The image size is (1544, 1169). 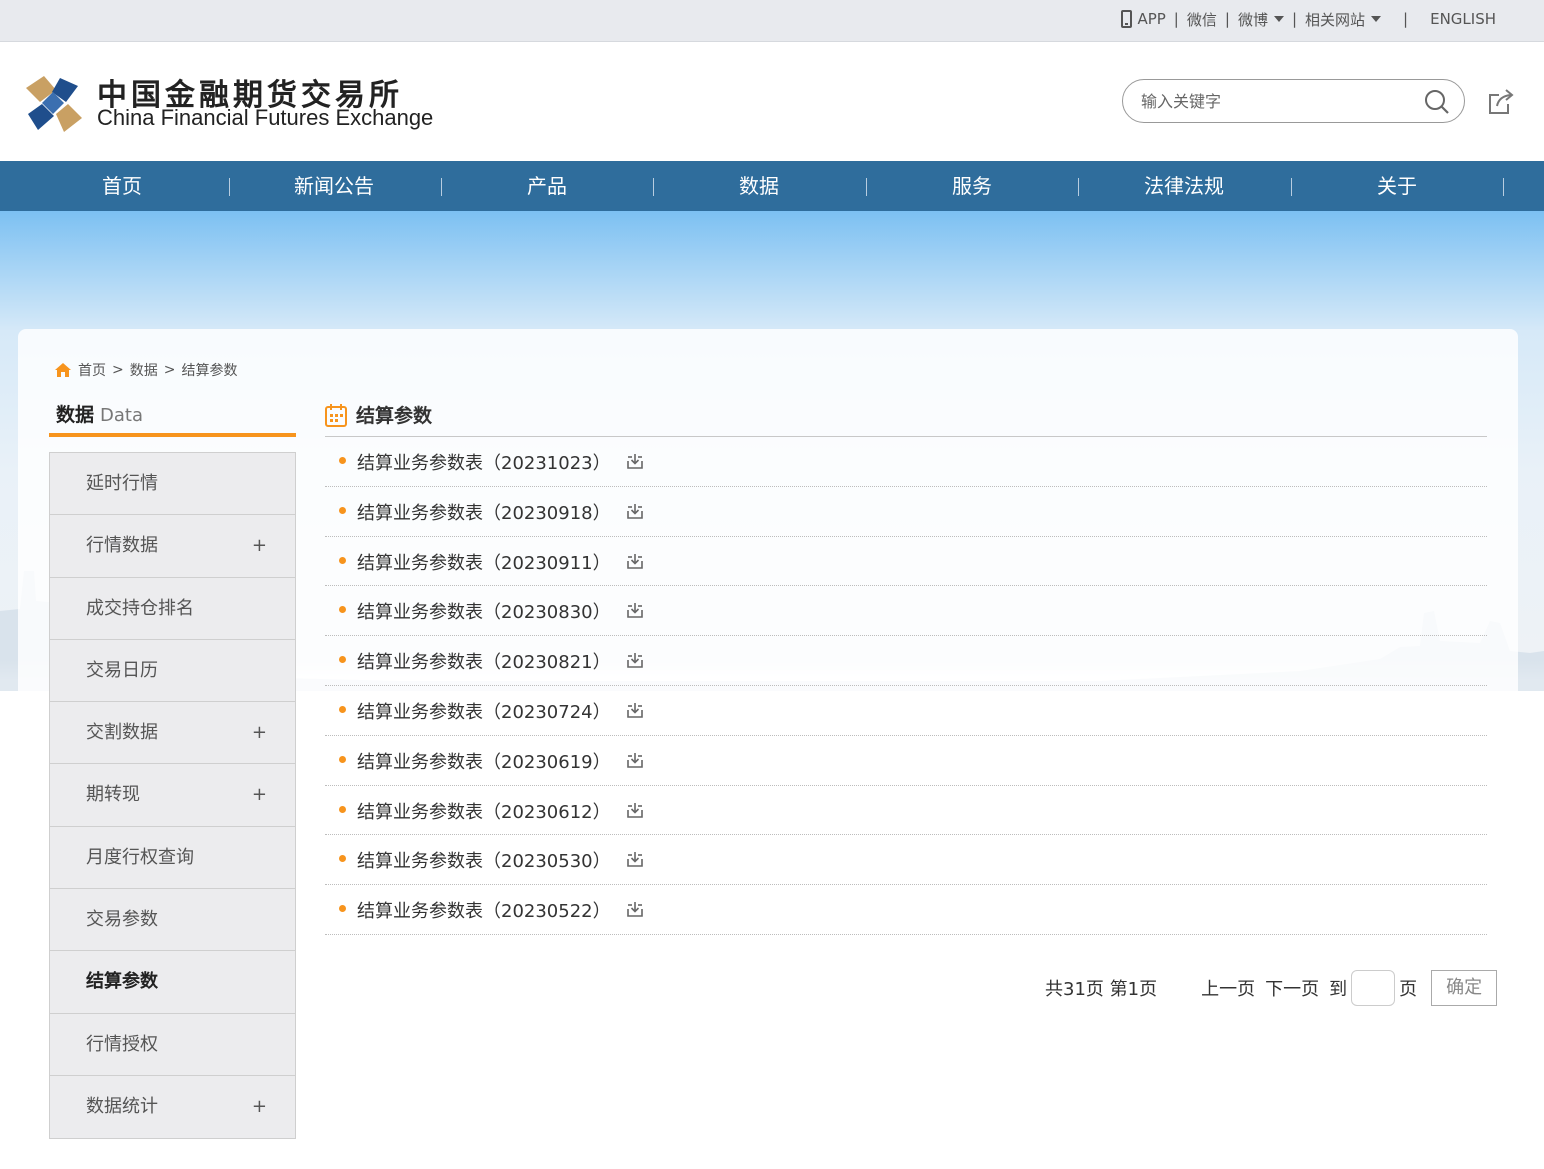 I want to click on section-title-text: 结算参数, so click(x=394, y=416).